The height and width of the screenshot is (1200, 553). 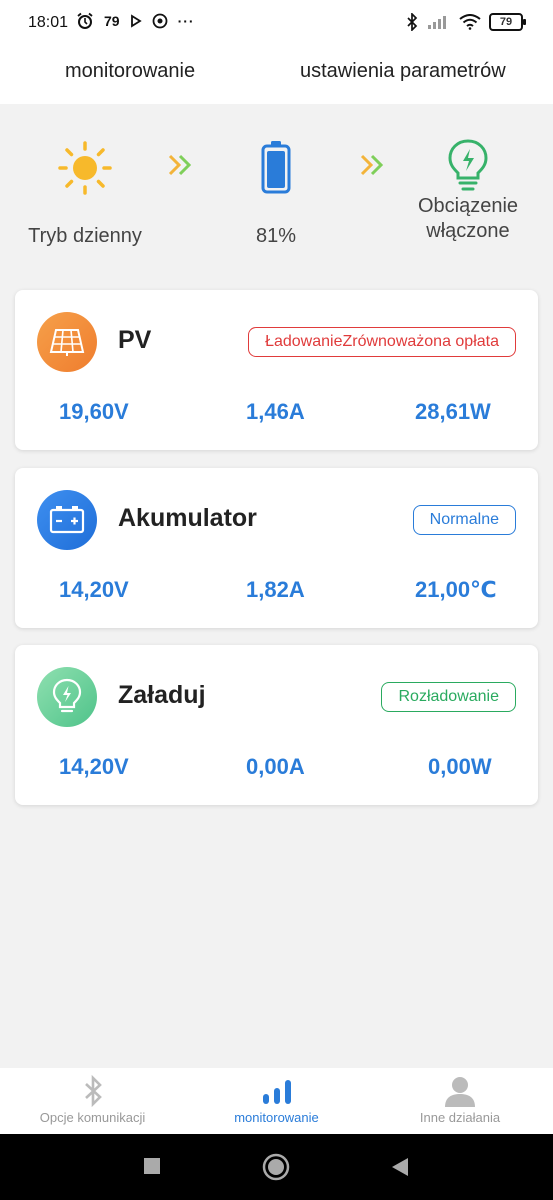 What do you see at coordinates (94, 766) in the screenshot?
I see `load-voltage: 14,20V` at bounding box center [94, 766].